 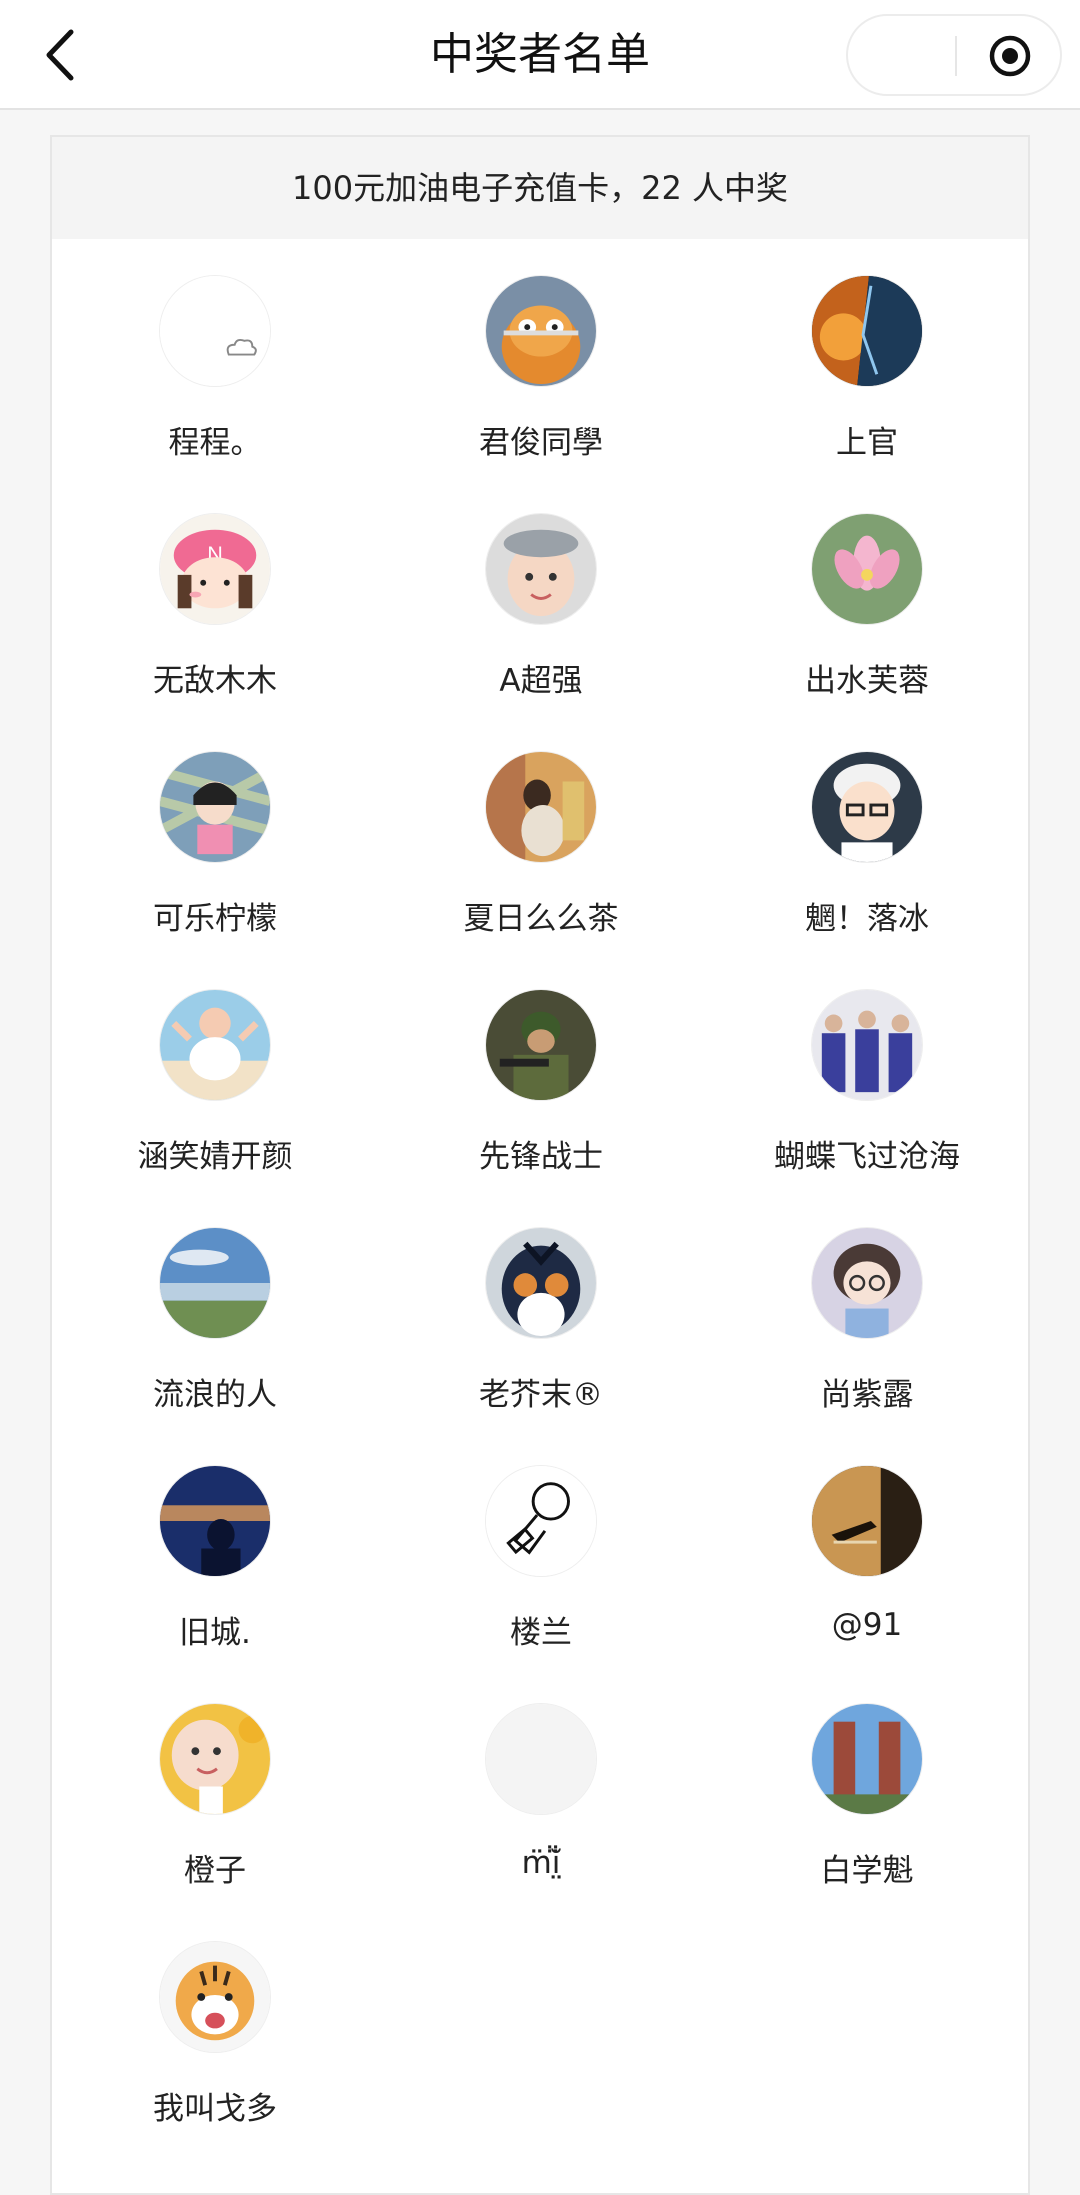 What do you see at coordinates (541, 632) in the screenshot?
I see `winner-item: A超强` at bounding box center [541, 632].